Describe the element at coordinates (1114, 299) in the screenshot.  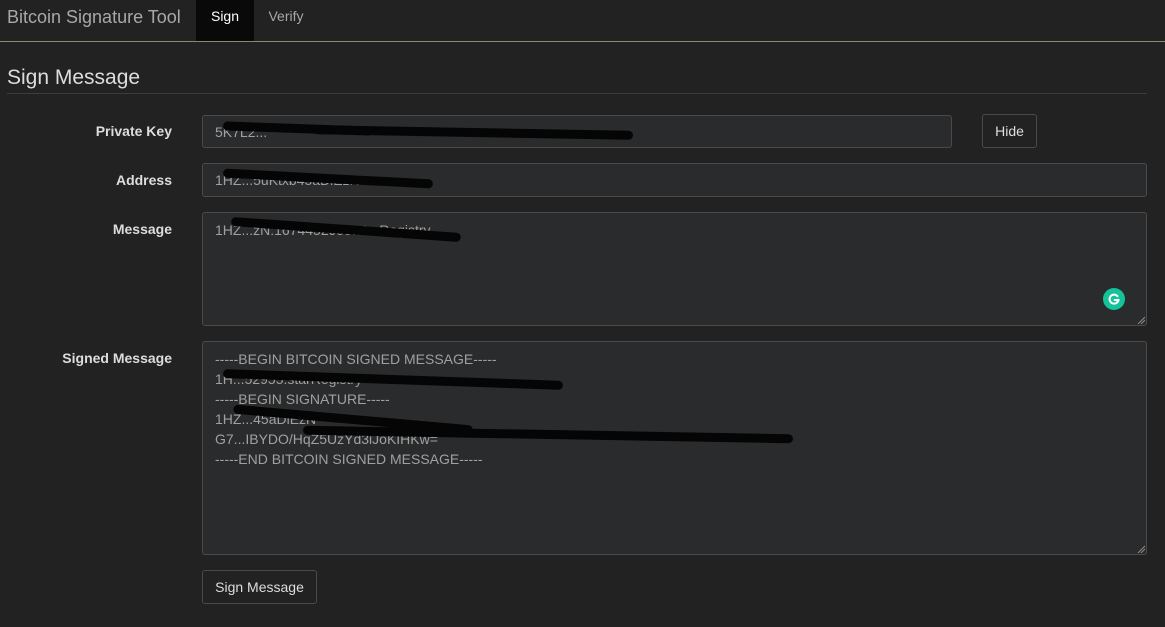
I see `grammarly-icon` at that location.